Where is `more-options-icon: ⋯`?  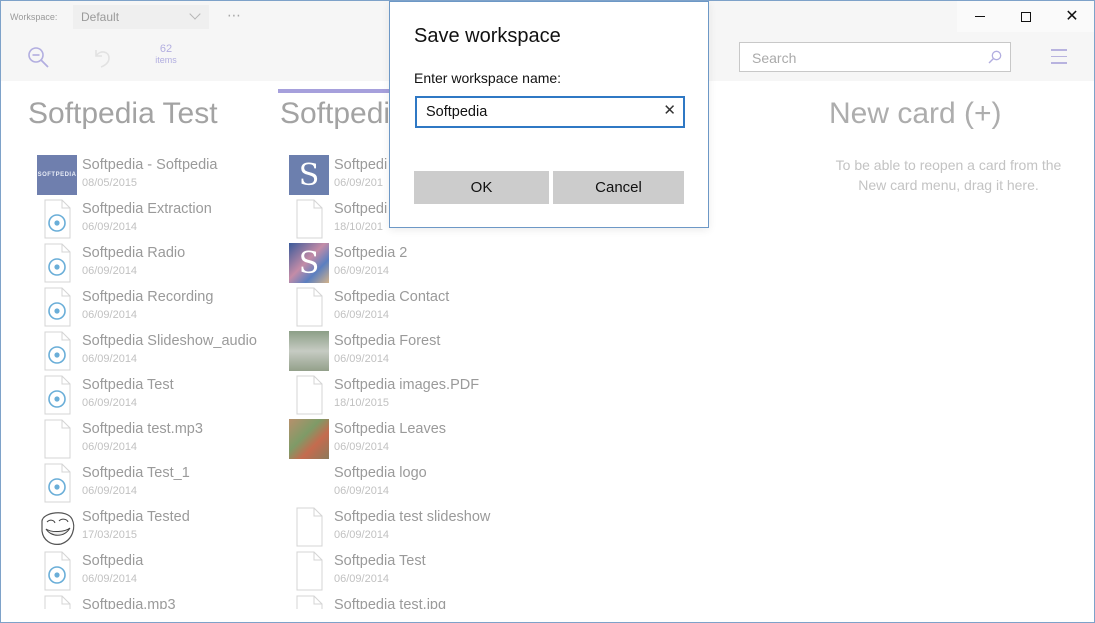
more-options-icon: ⋯ is located at coordinates (234, 15).